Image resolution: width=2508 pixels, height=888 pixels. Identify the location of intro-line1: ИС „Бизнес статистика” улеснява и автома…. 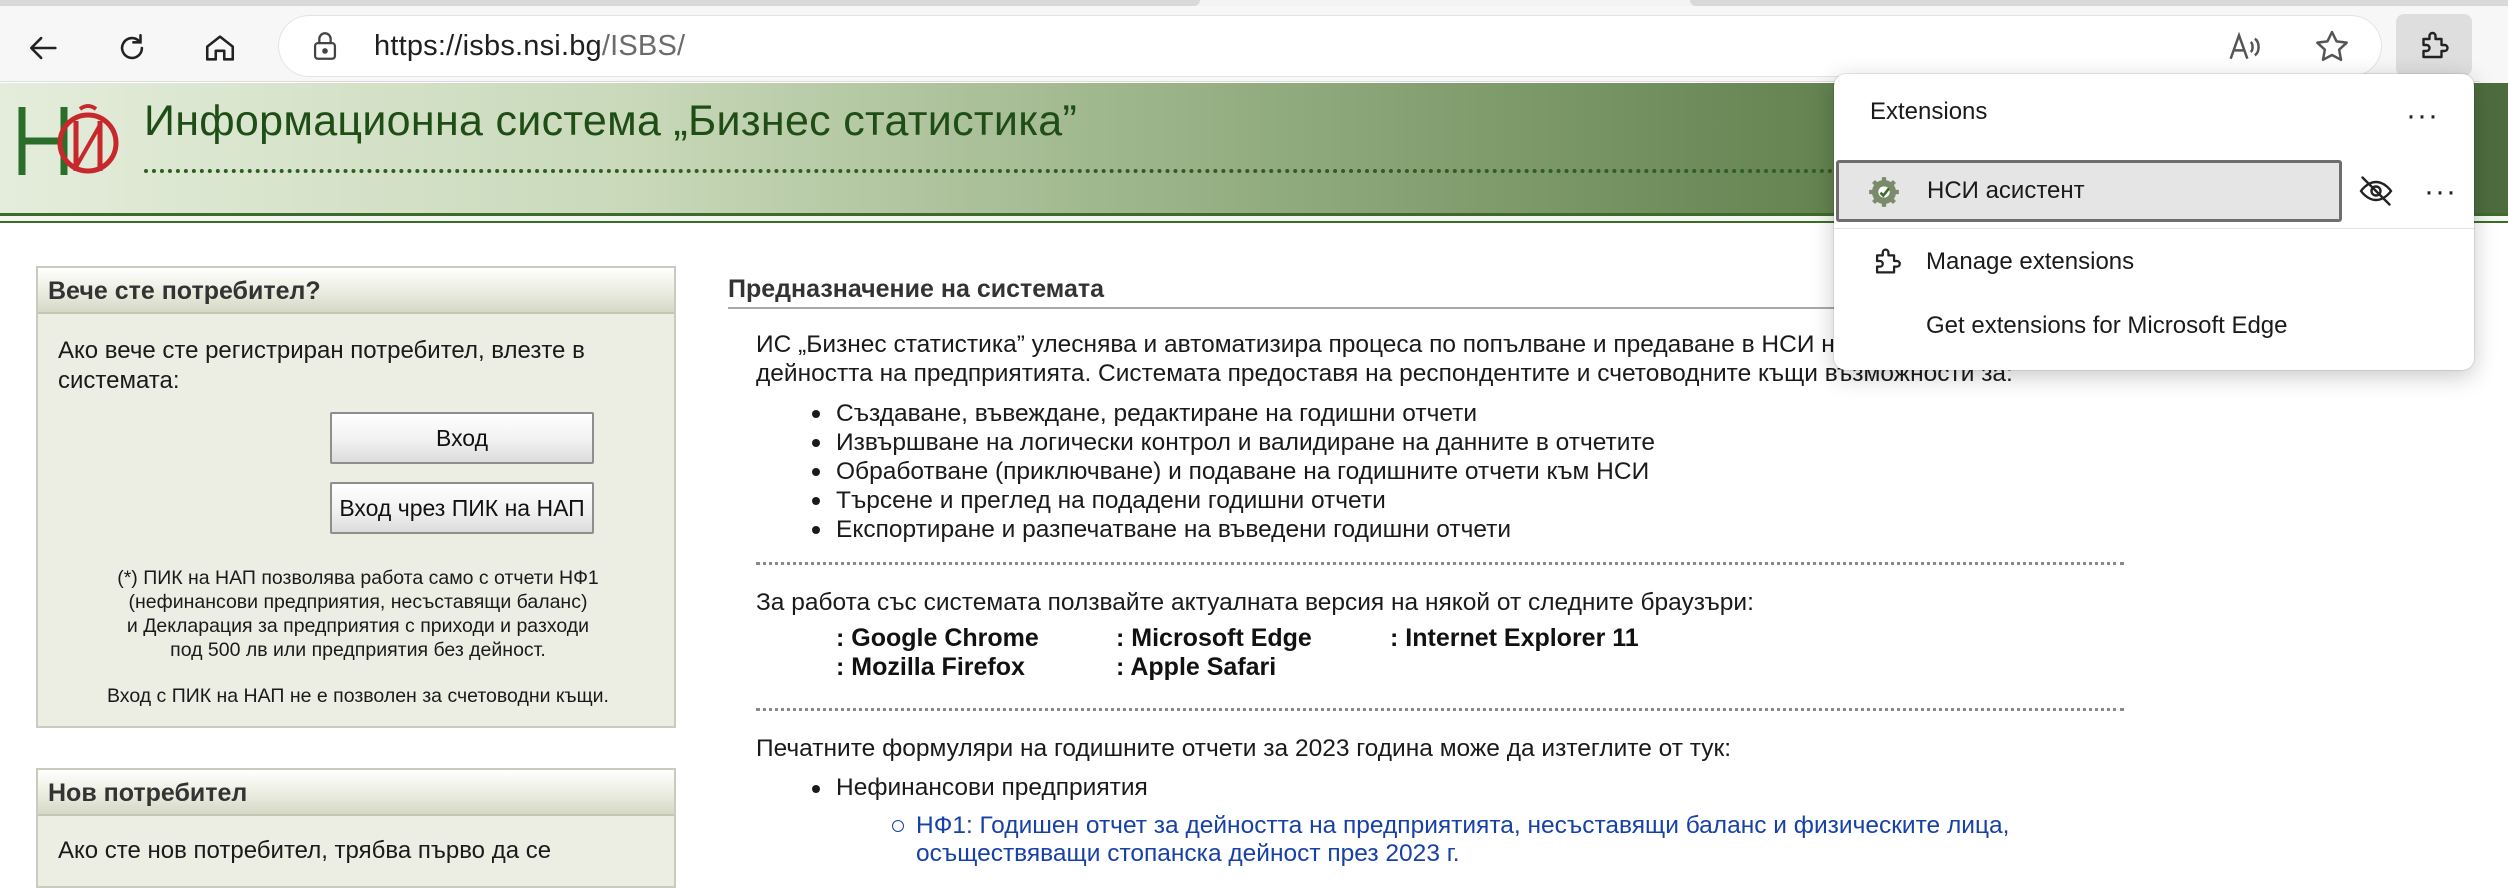
(1310, 344).